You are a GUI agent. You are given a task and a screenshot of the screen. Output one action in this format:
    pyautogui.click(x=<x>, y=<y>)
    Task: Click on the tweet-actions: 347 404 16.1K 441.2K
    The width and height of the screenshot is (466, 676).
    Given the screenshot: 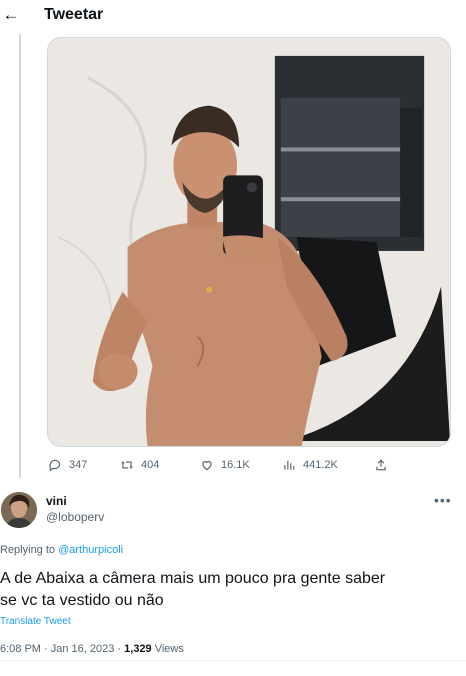 What is the action you would take?
    pyautogui.click(x=222, y=465)
    